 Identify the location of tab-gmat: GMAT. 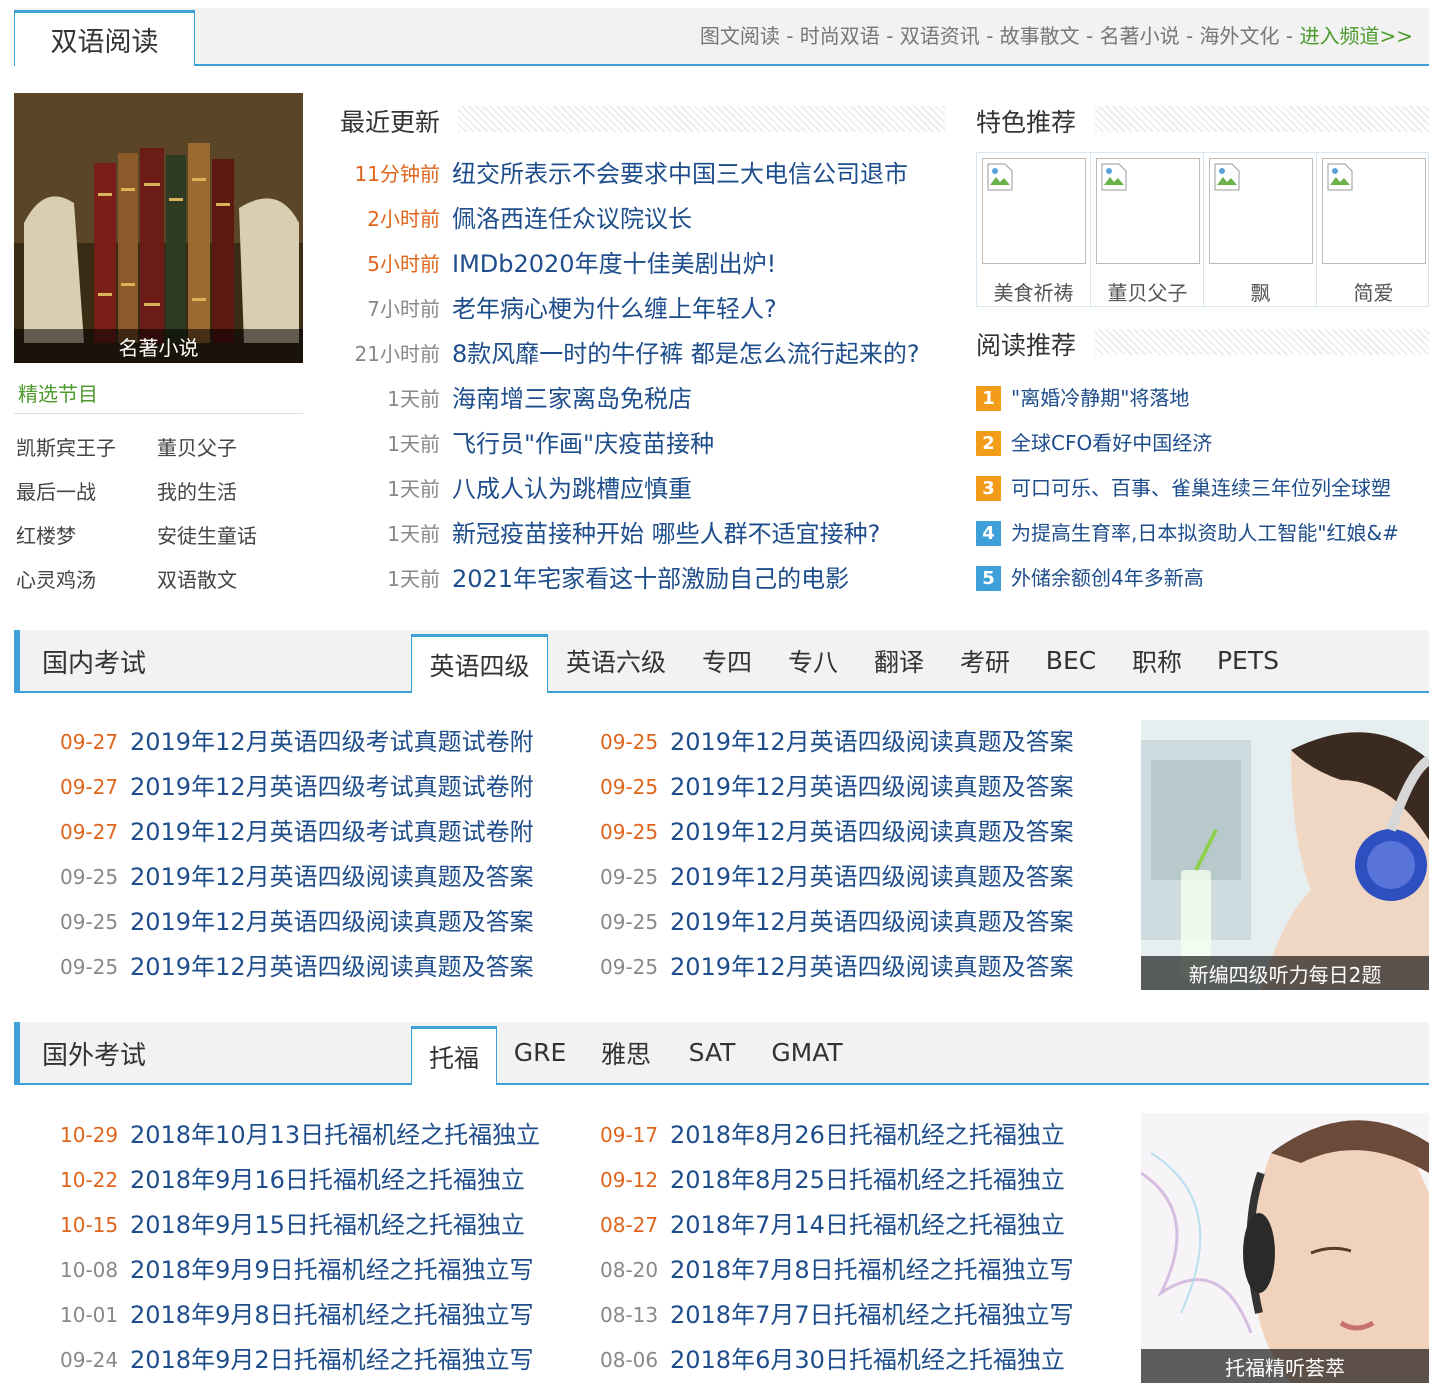
(807, 1052).